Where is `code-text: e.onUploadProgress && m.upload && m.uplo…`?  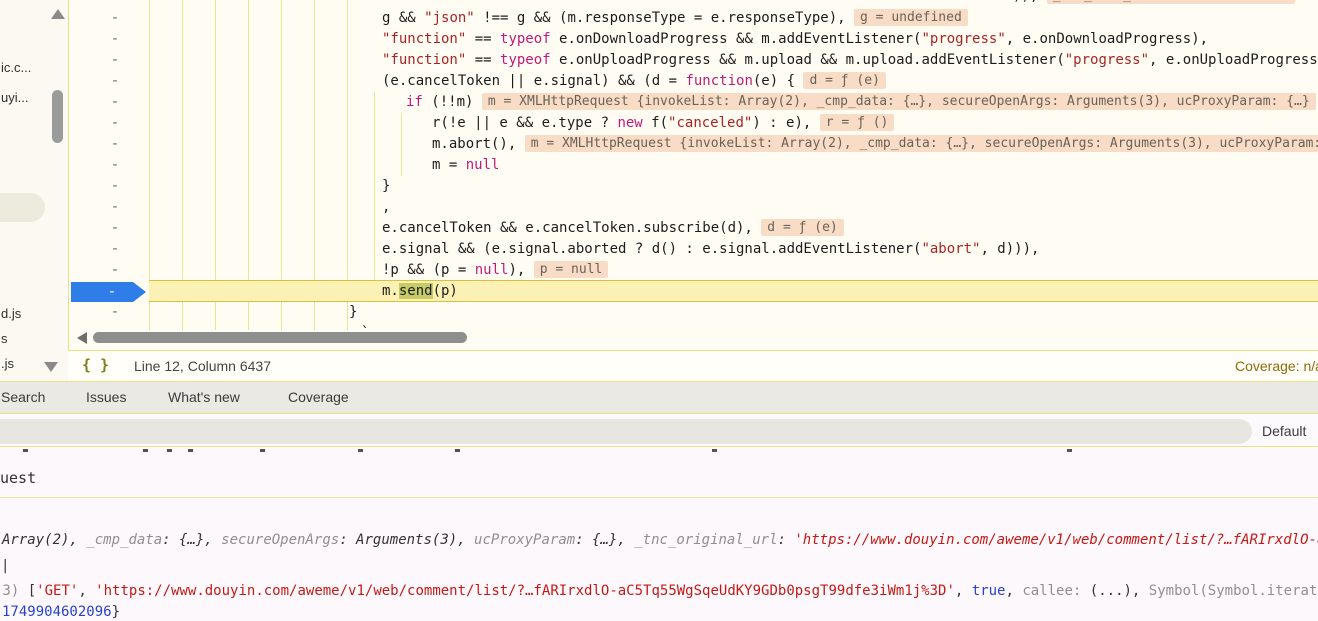
code-text: e.onUploadProgress && m.upload && m.uplo… is located at coordinates (807, 60).